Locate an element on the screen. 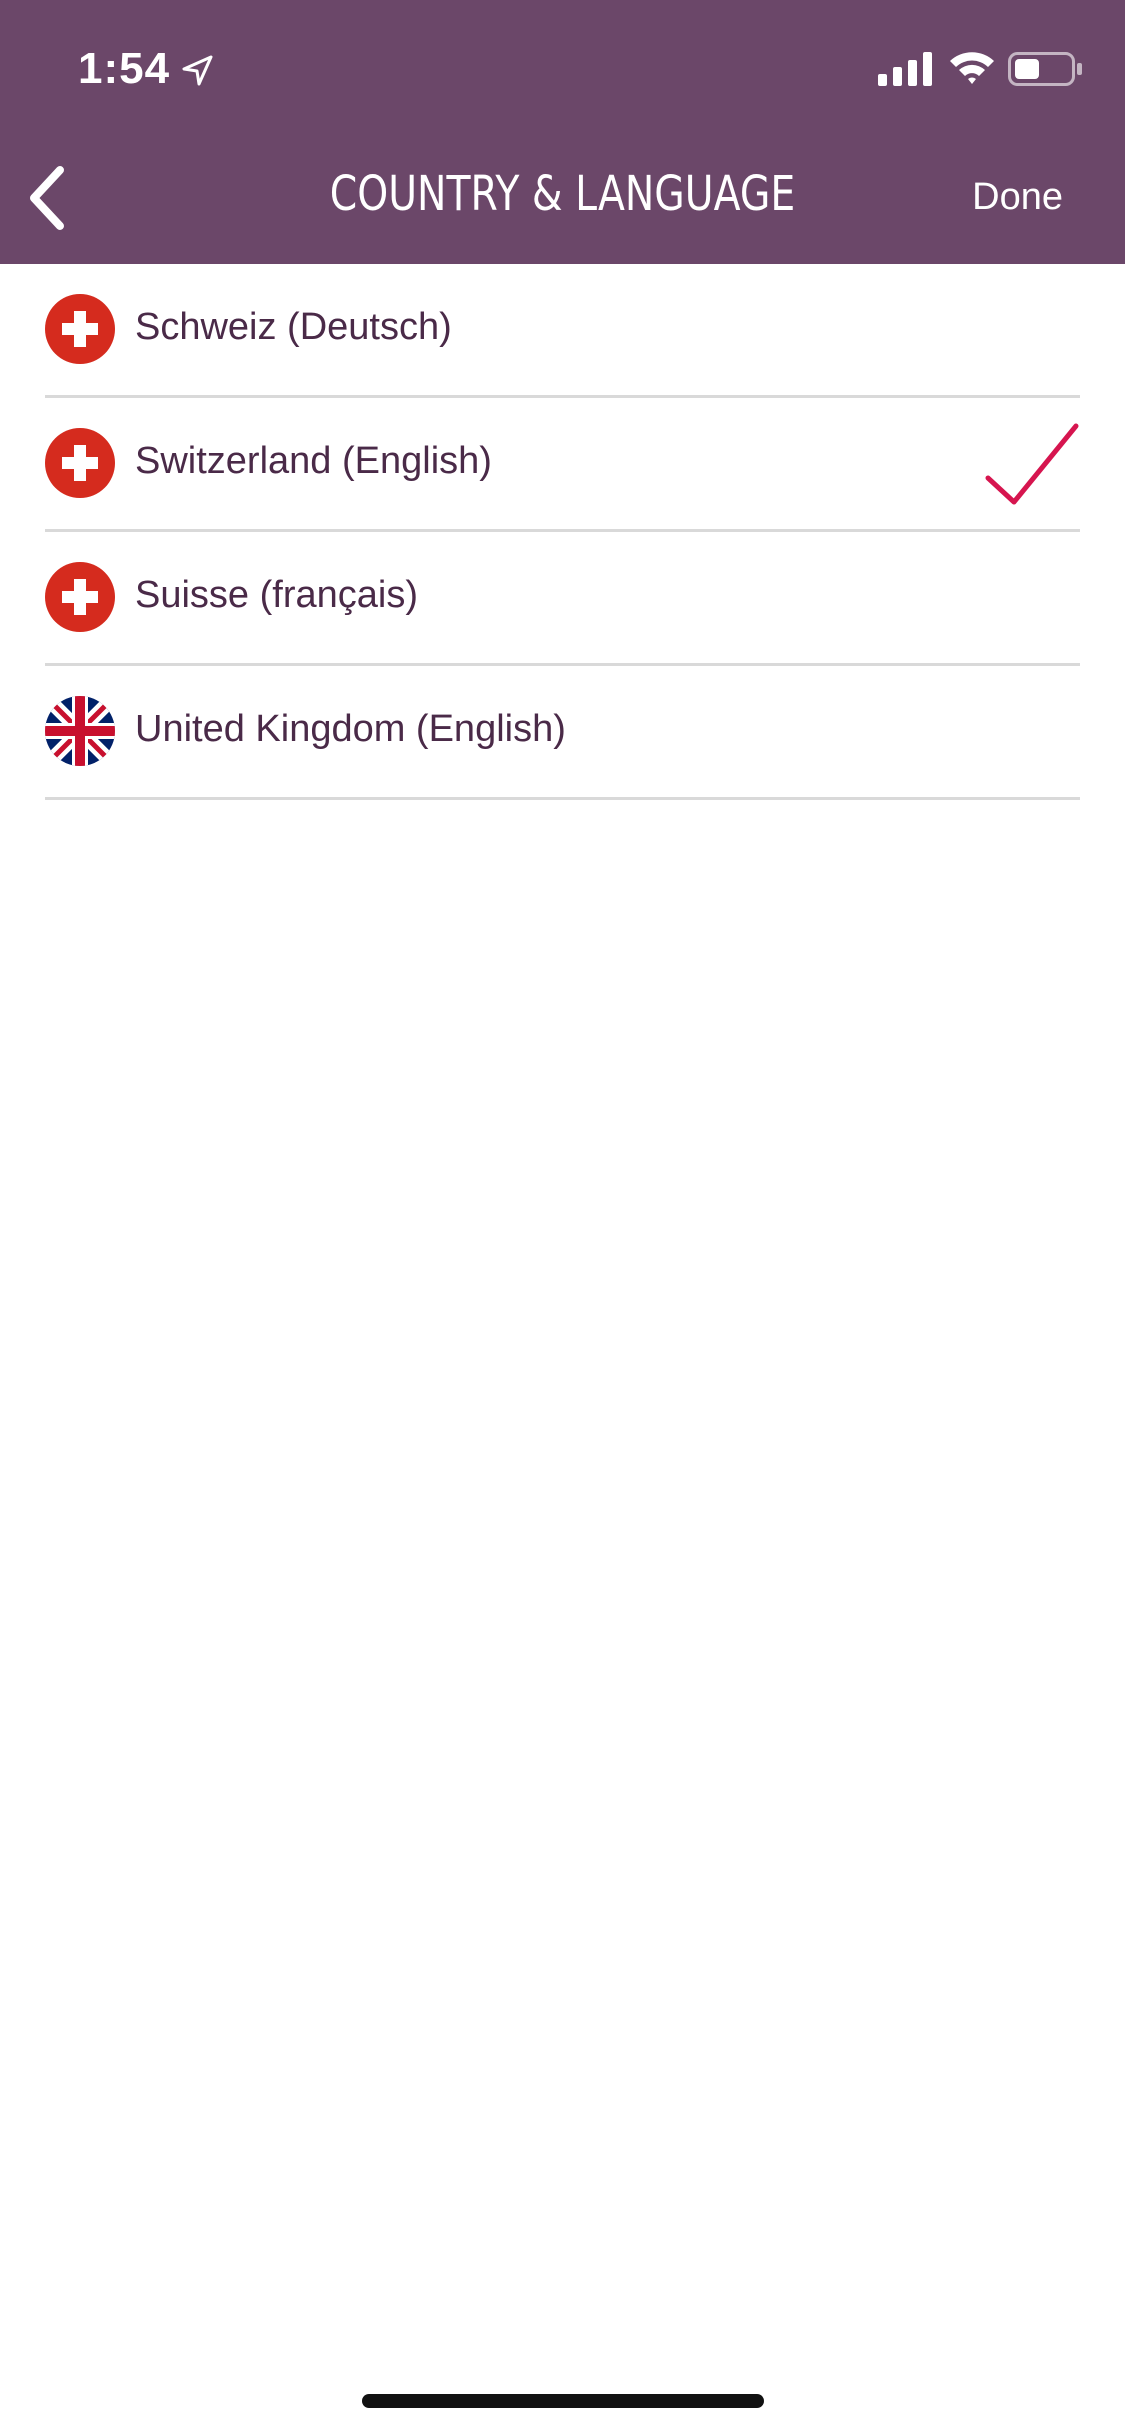 The width and height of the screenshot is (1125, 2436). navigation-bar: COUNTRY & LANGUAGE Done is located at coordinates (562, 198).